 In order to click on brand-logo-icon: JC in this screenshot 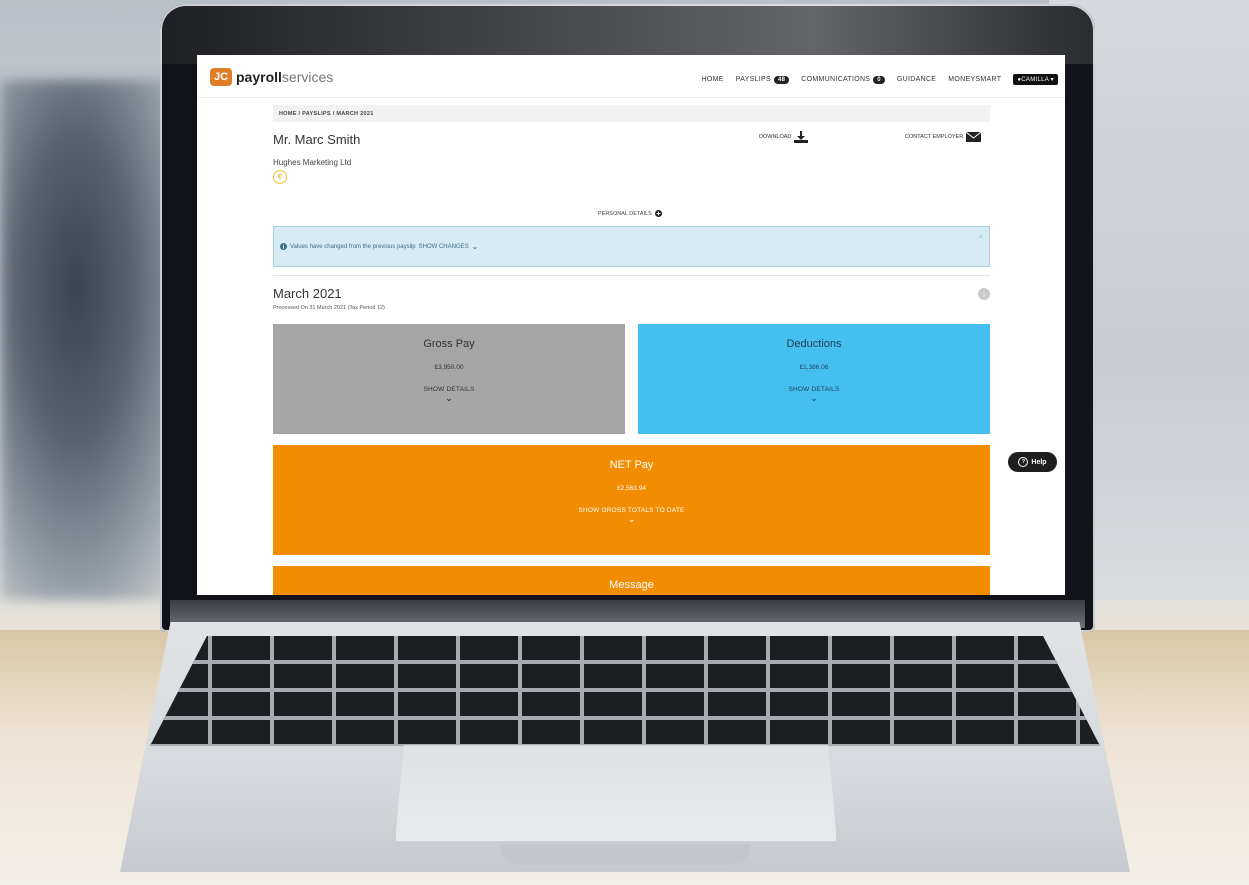, I will do `click(221, 77)`.